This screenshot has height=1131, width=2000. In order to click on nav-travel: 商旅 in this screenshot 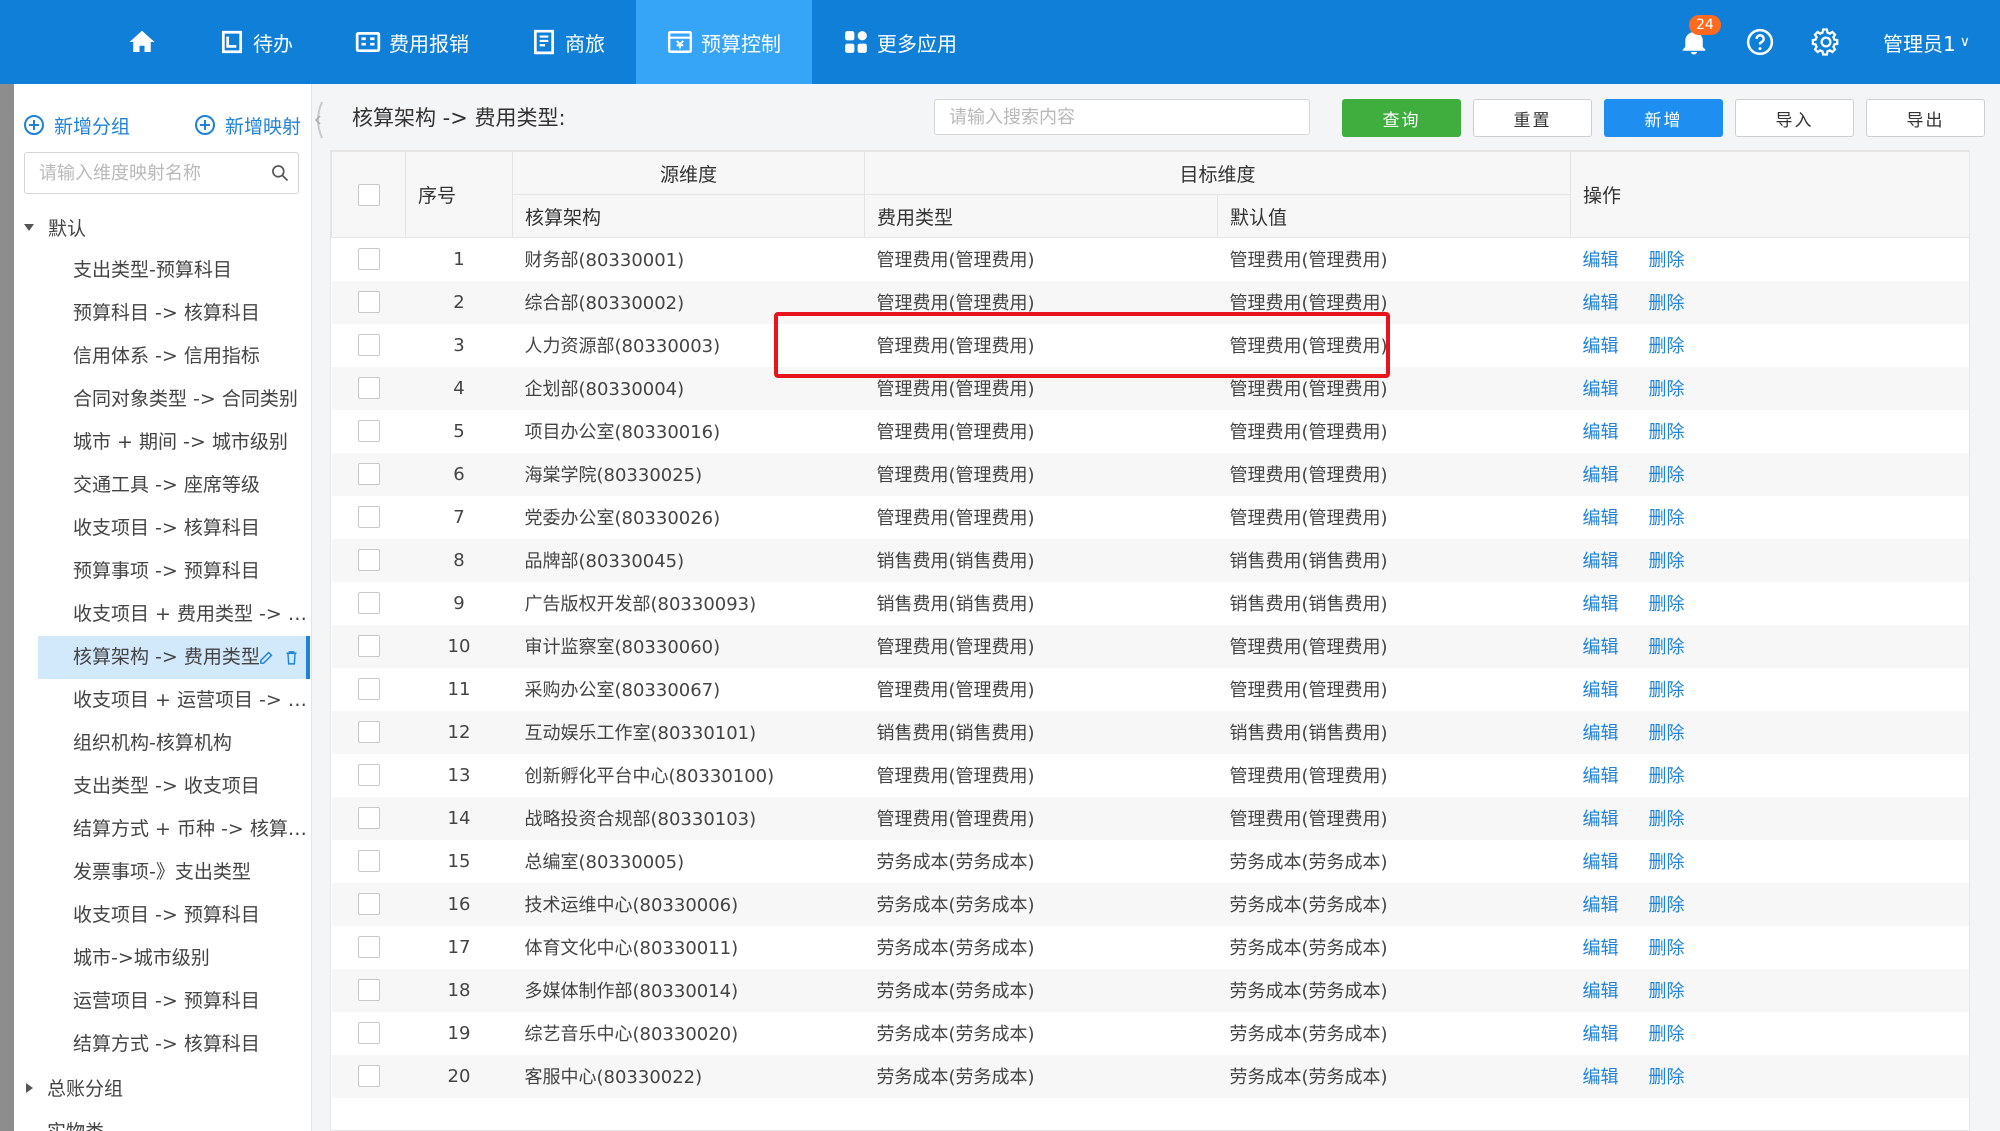, I will do `click(568, 42)`.